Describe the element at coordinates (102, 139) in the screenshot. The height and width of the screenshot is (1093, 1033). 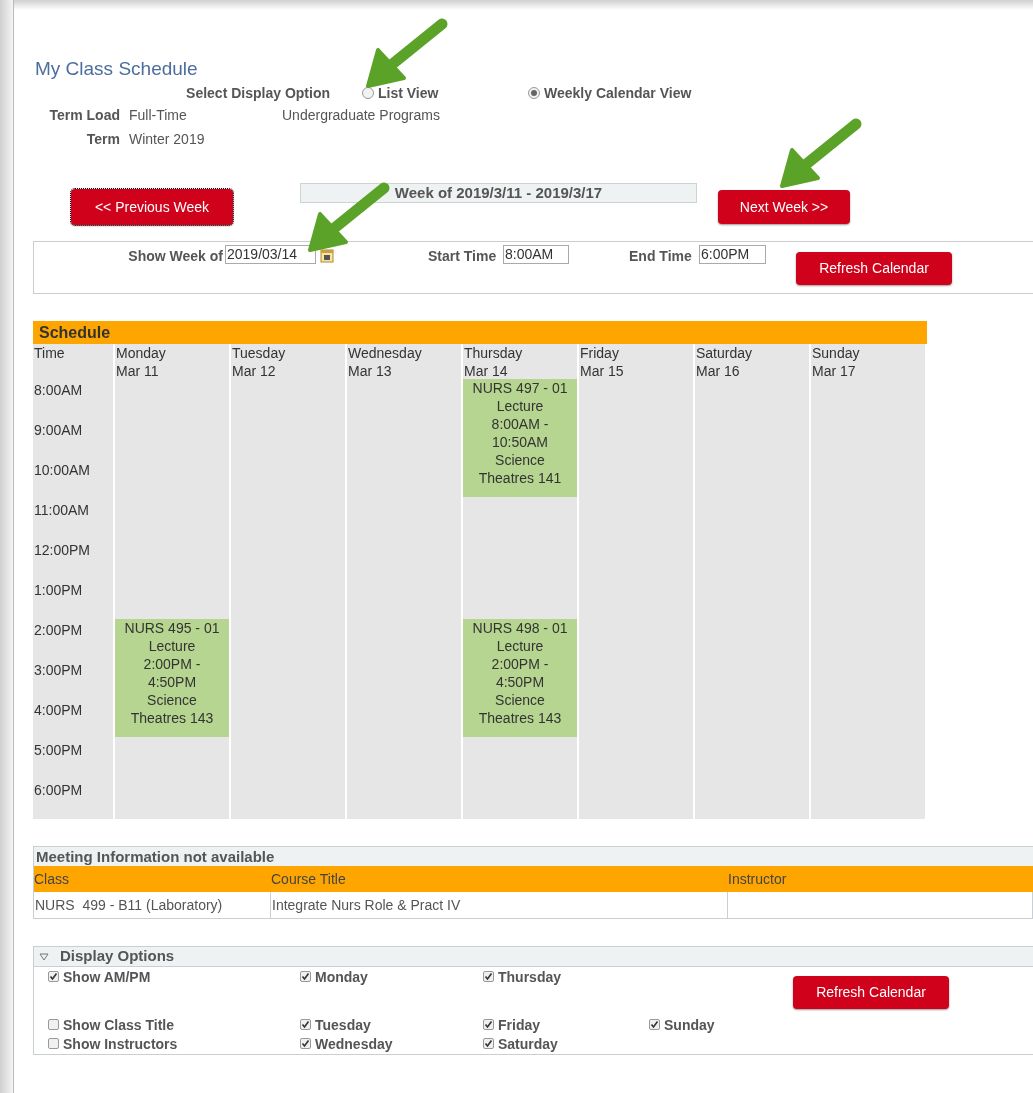
I see `term-label: Term` at that location.